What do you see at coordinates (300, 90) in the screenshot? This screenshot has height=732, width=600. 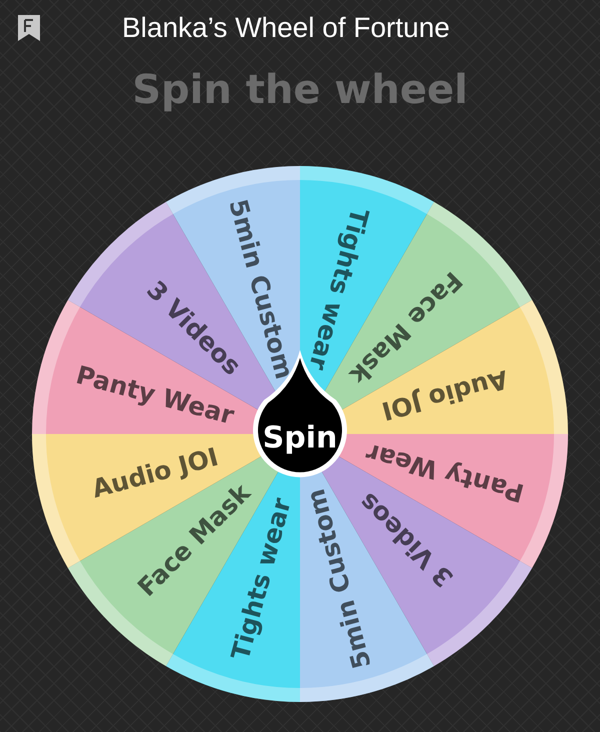 I see `page-heading: Spin the wheel` at bounding box center [300, 90].